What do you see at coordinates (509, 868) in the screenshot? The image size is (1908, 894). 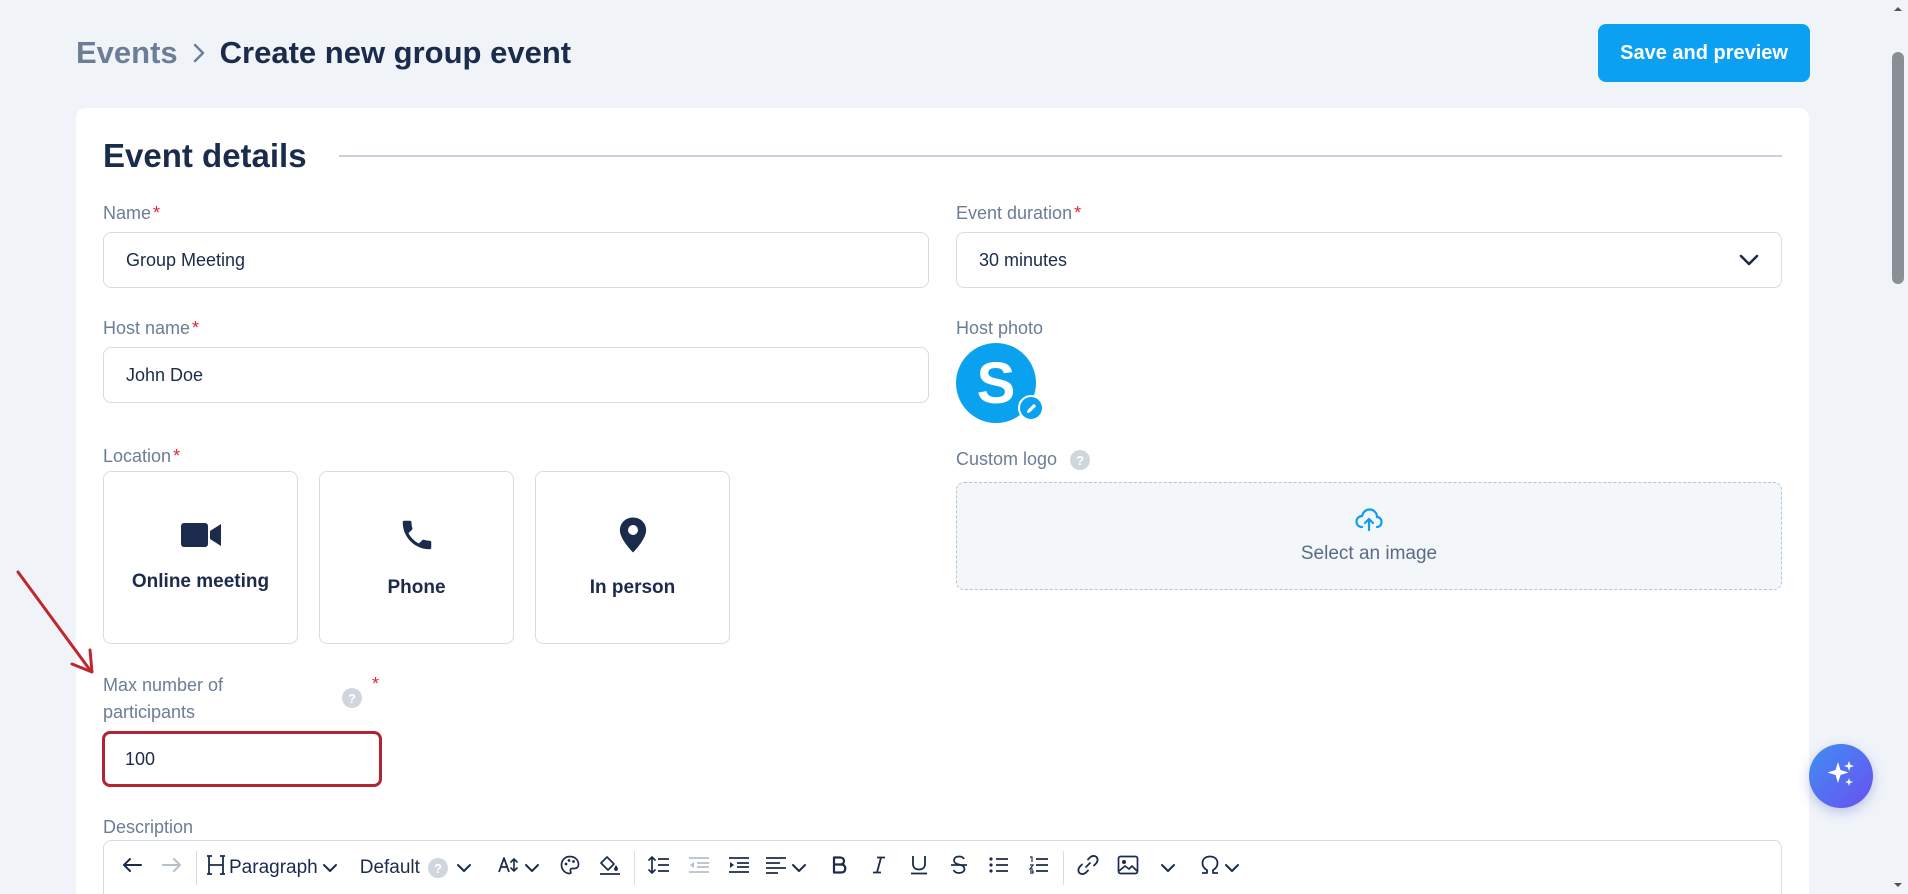 I see `font-size-icon` at bounding box center [509, 868].